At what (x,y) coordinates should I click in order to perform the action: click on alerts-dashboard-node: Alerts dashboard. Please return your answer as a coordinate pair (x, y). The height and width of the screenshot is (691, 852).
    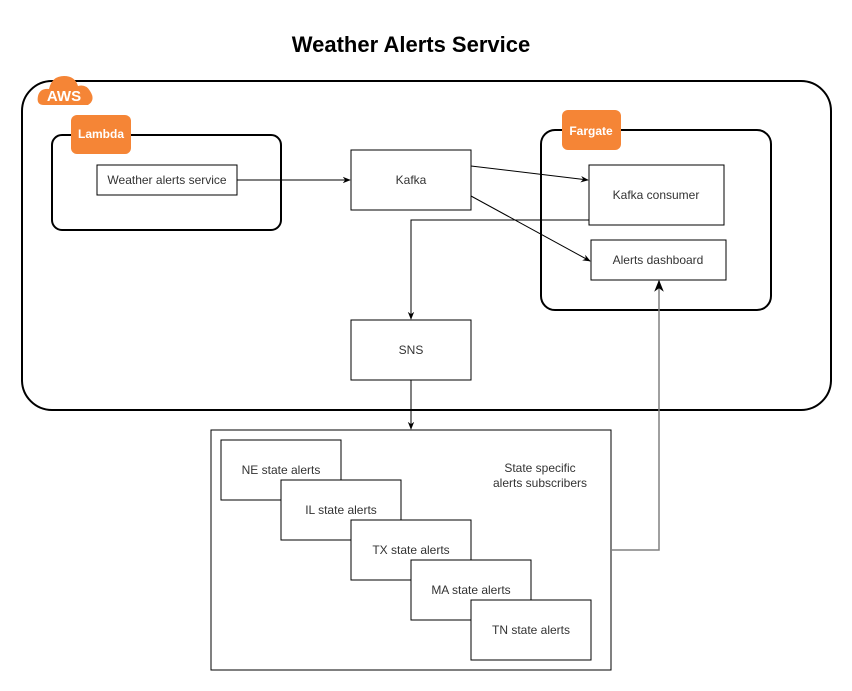
    Looking at the image, I should click on (658, 260).